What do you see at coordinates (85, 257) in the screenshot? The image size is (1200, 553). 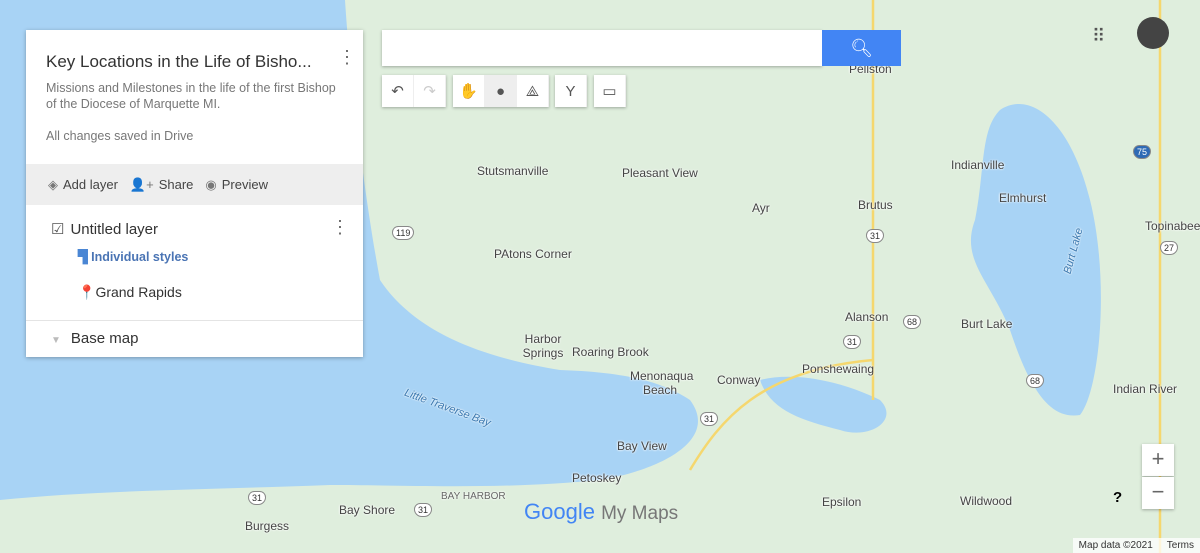 I see `paint-roller-icon: ▜` at bounding box center [85, 257].